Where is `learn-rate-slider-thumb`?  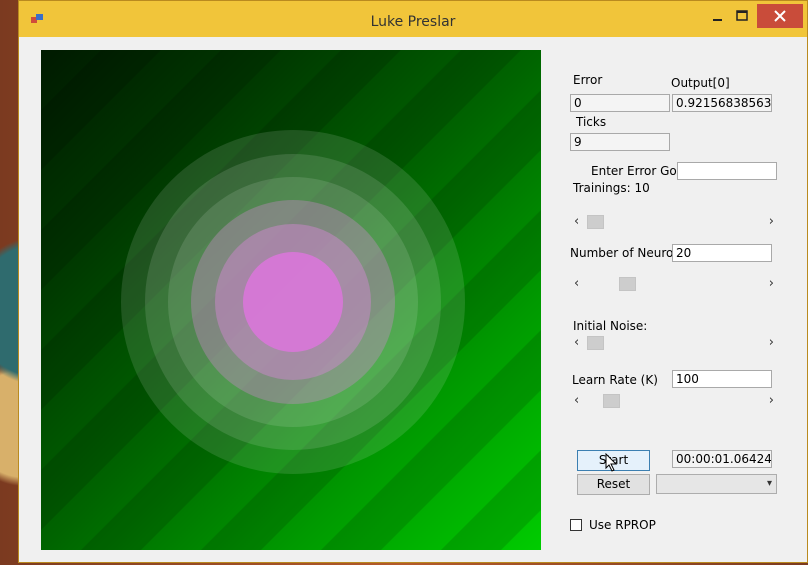
learn-rate-slider-thumb is located at coordinates (611, 401).